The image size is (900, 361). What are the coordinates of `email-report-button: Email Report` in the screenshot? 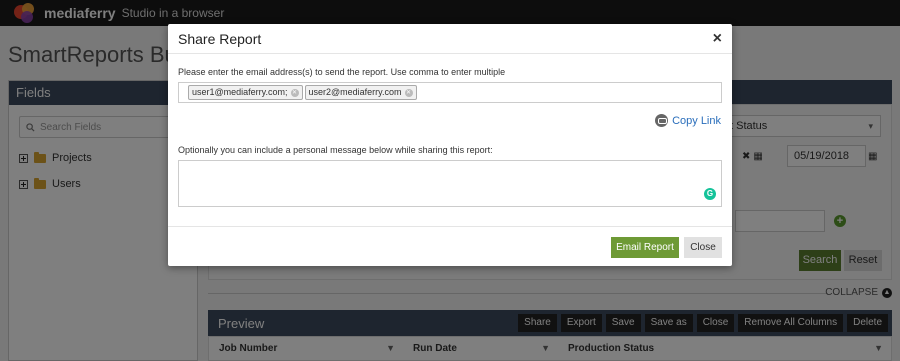 It's located at (645, 247).